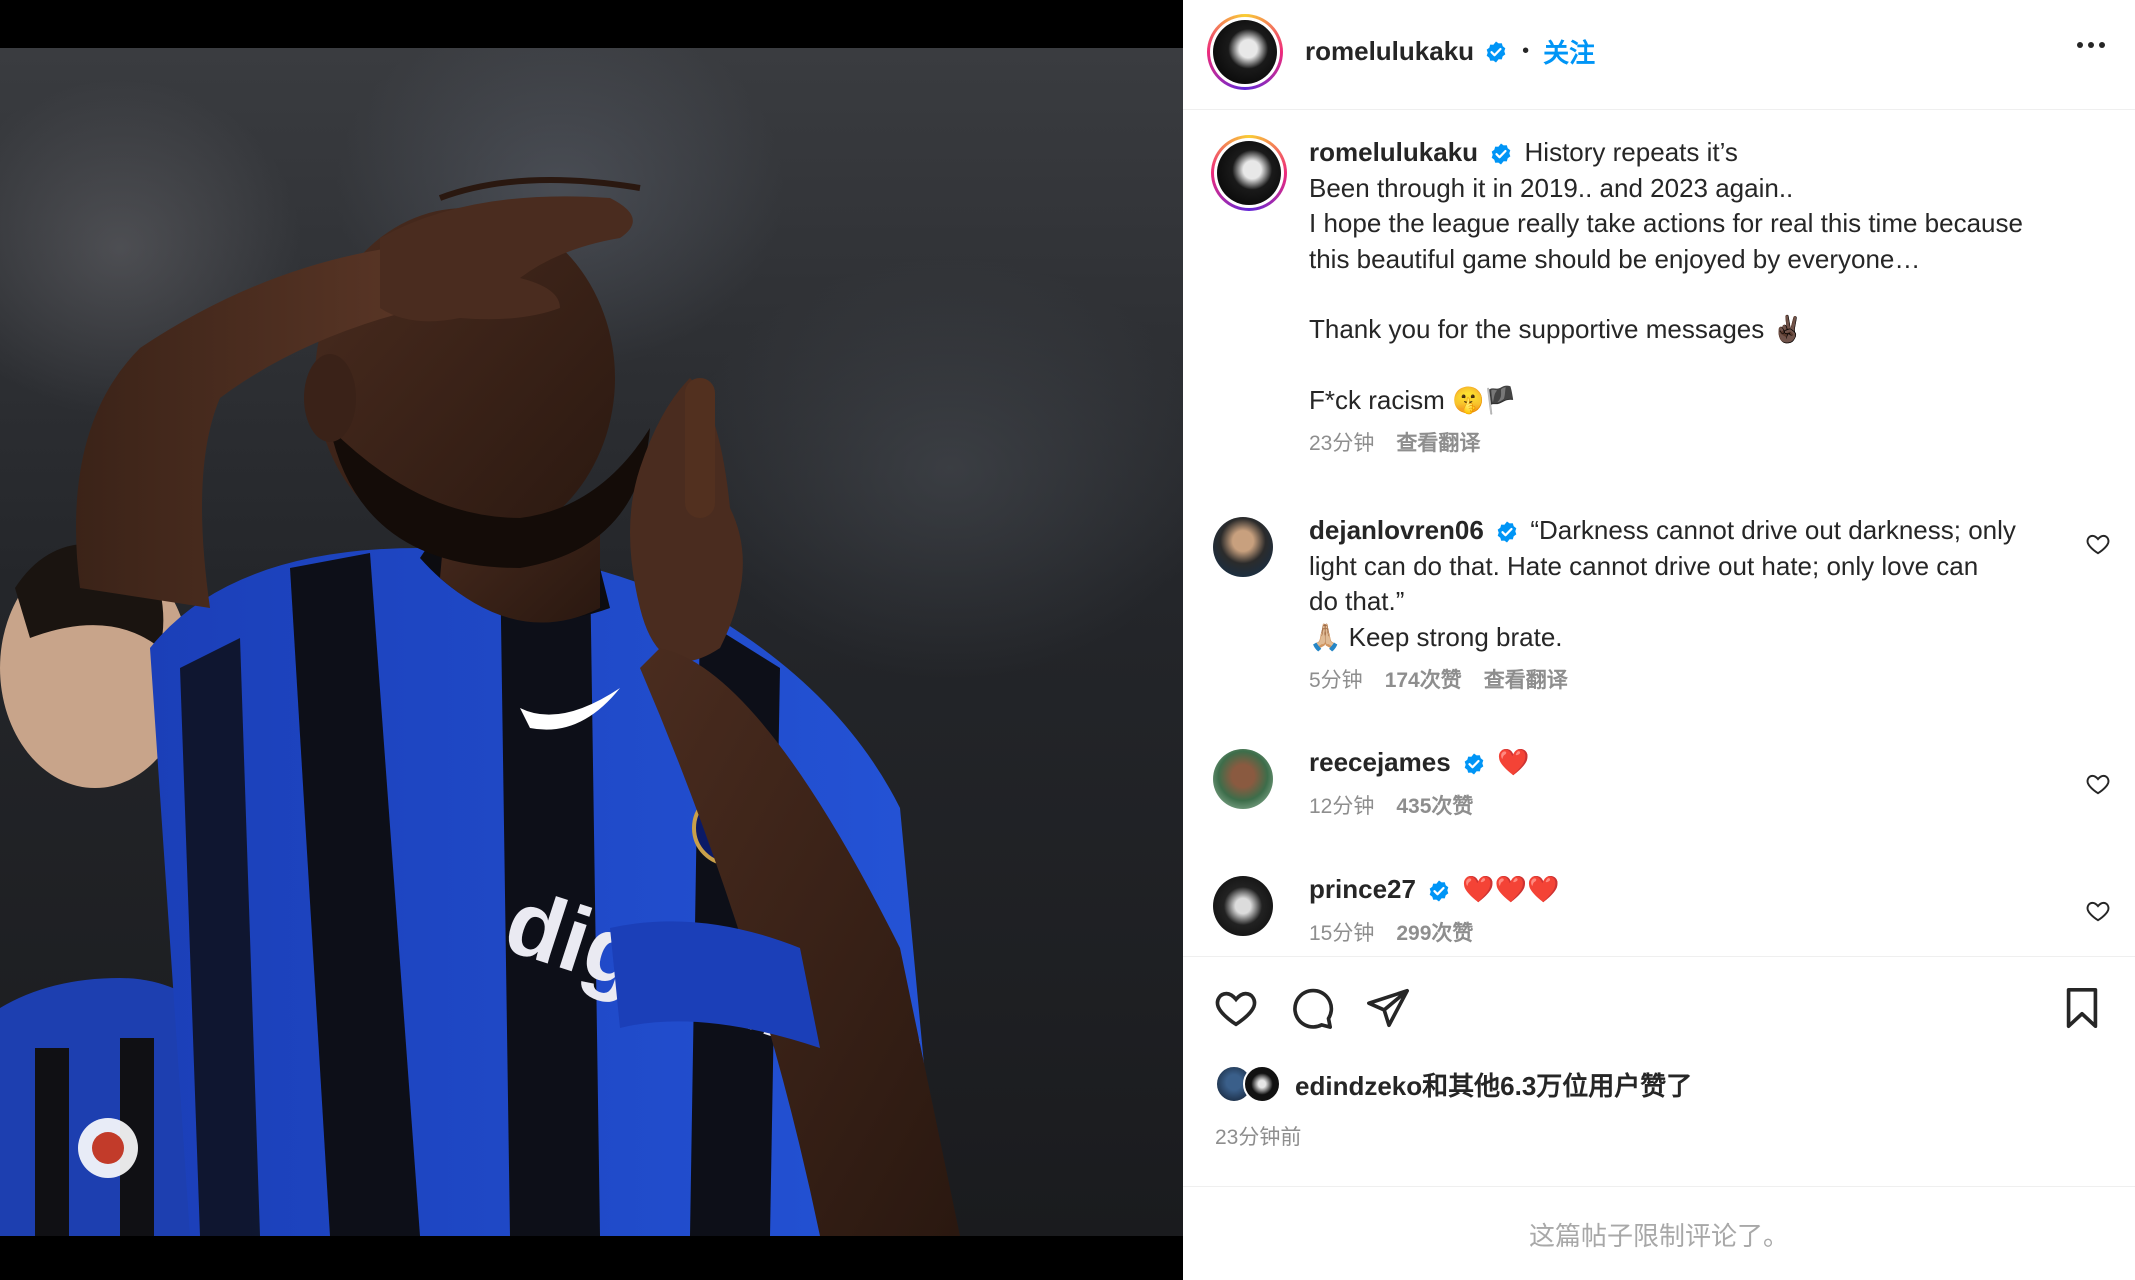  Describe the element at coordinates (1423, 681) in the screenshot. I see `comment-likes: 174次赞` at that location.